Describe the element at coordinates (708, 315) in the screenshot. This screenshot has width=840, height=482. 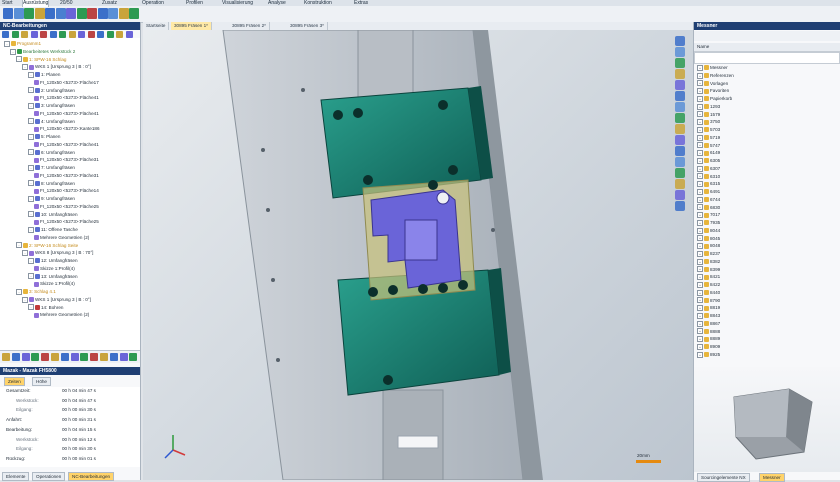
I see `library-item: +8843` at that location.